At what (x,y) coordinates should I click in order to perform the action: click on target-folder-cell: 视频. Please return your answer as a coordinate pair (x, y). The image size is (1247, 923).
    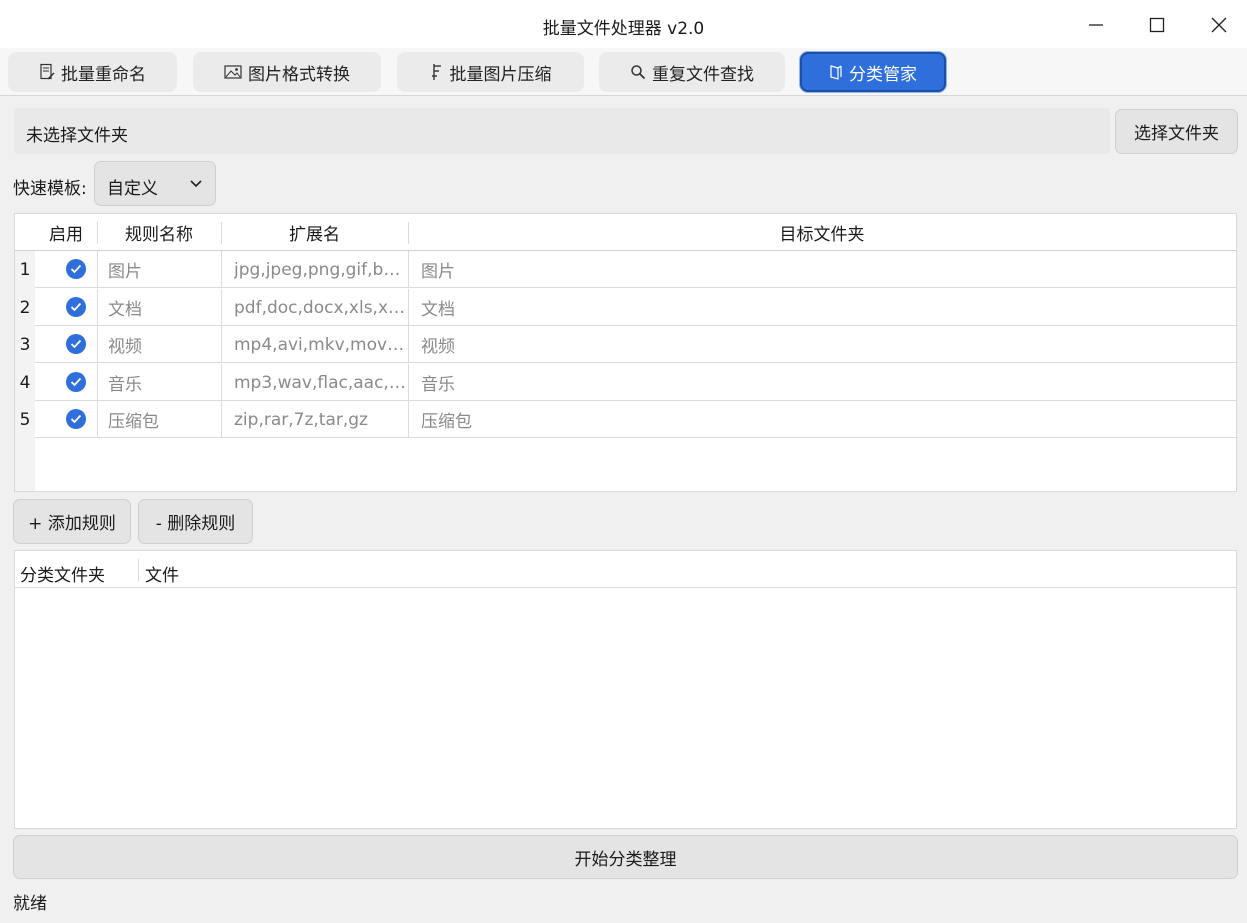
    Looking at the image, I should click on (821, 344).